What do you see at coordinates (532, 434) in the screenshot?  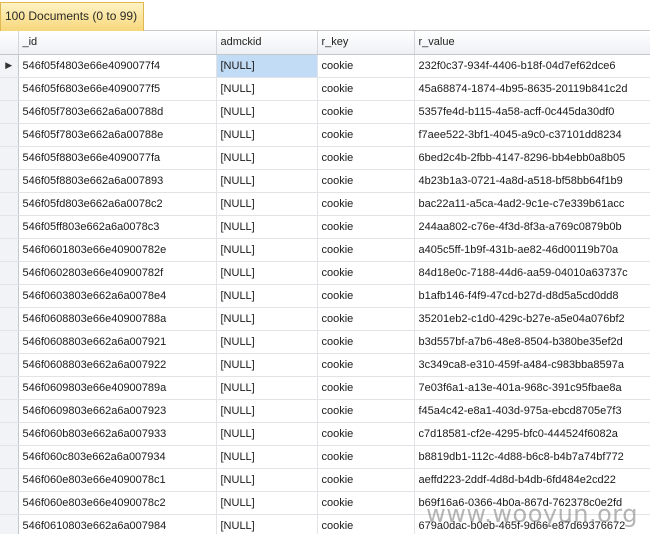 I see `cell-r-value: c7d18581-cf2e-4295-bfc0-444524f6082a` at bounding box center [532, 434].